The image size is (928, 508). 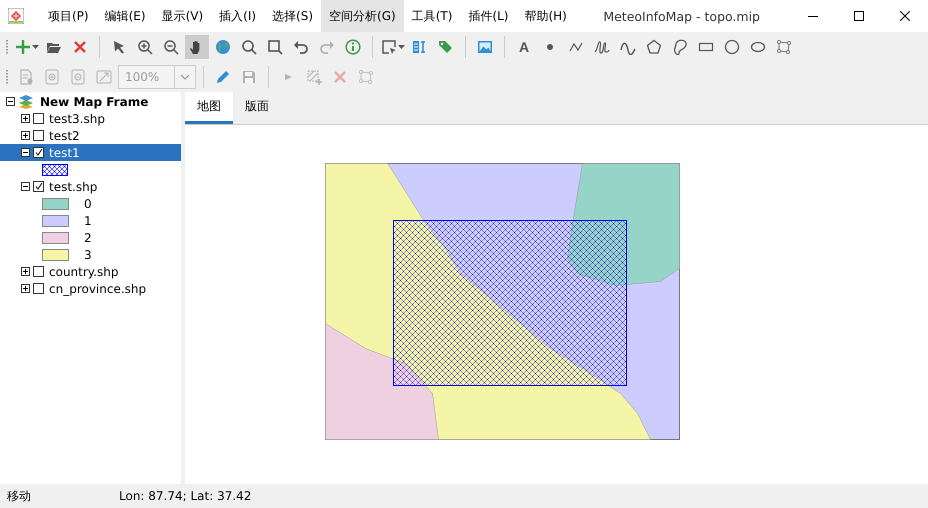 What do you see at coordinates (88, 221) in the screenshot?
I see `legend-label: 1` at bounding box center [88, 221].